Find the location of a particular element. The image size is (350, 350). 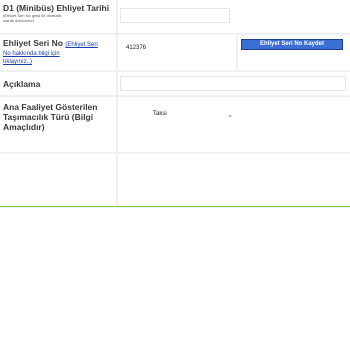

license-serial-info-link-a: (Ehliyet Seri is located at coordinates (81, 45).